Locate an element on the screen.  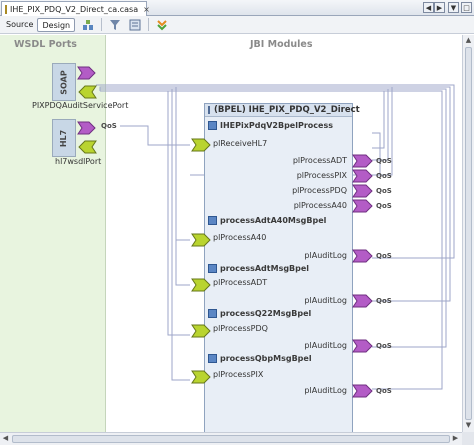
process-title: processAdtMsgBpel is located at coordinates (258, 268).